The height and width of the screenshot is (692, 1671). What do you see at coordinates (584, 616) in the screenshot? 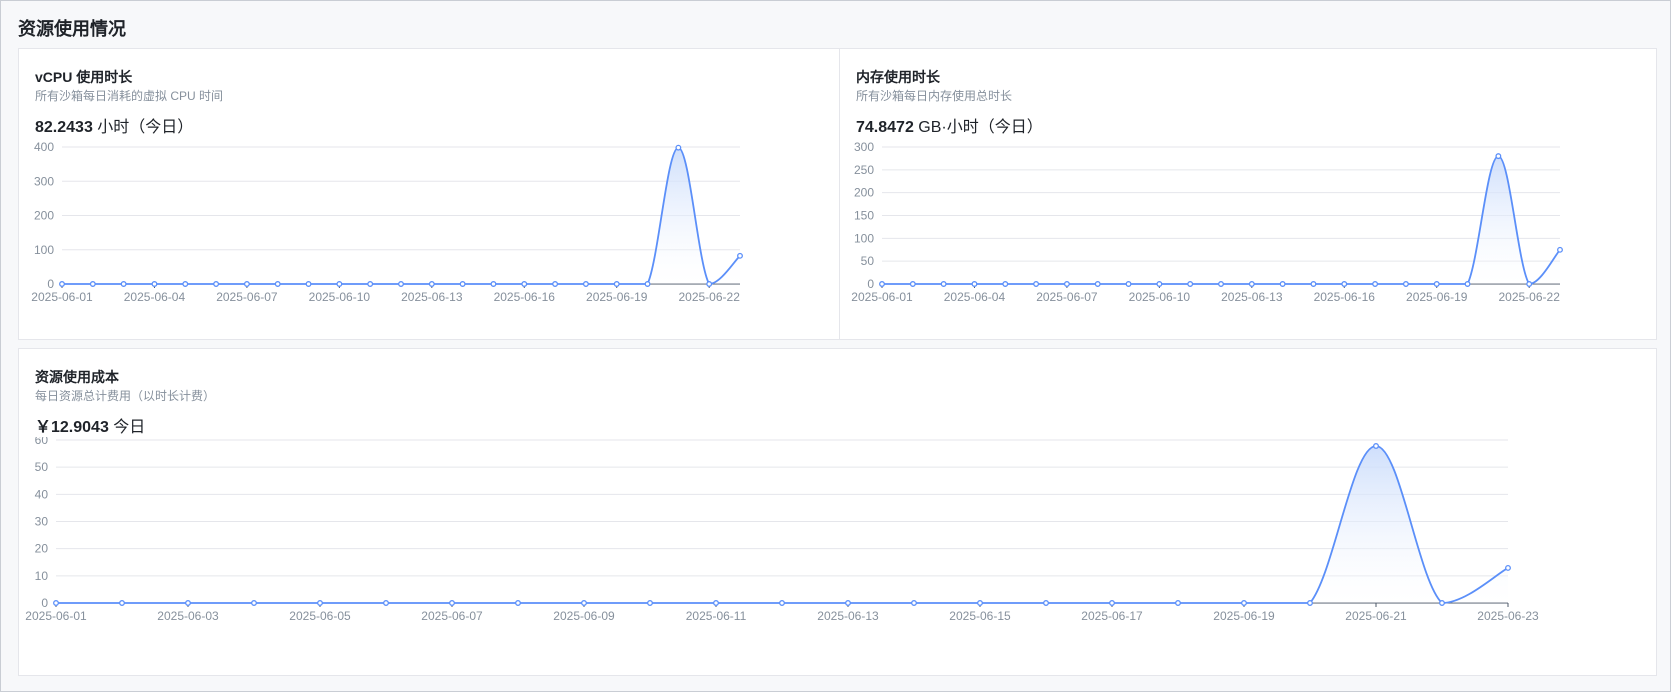
I see `cost-x-tick-label: 2025-06-09` at bounding box center [584, 616].